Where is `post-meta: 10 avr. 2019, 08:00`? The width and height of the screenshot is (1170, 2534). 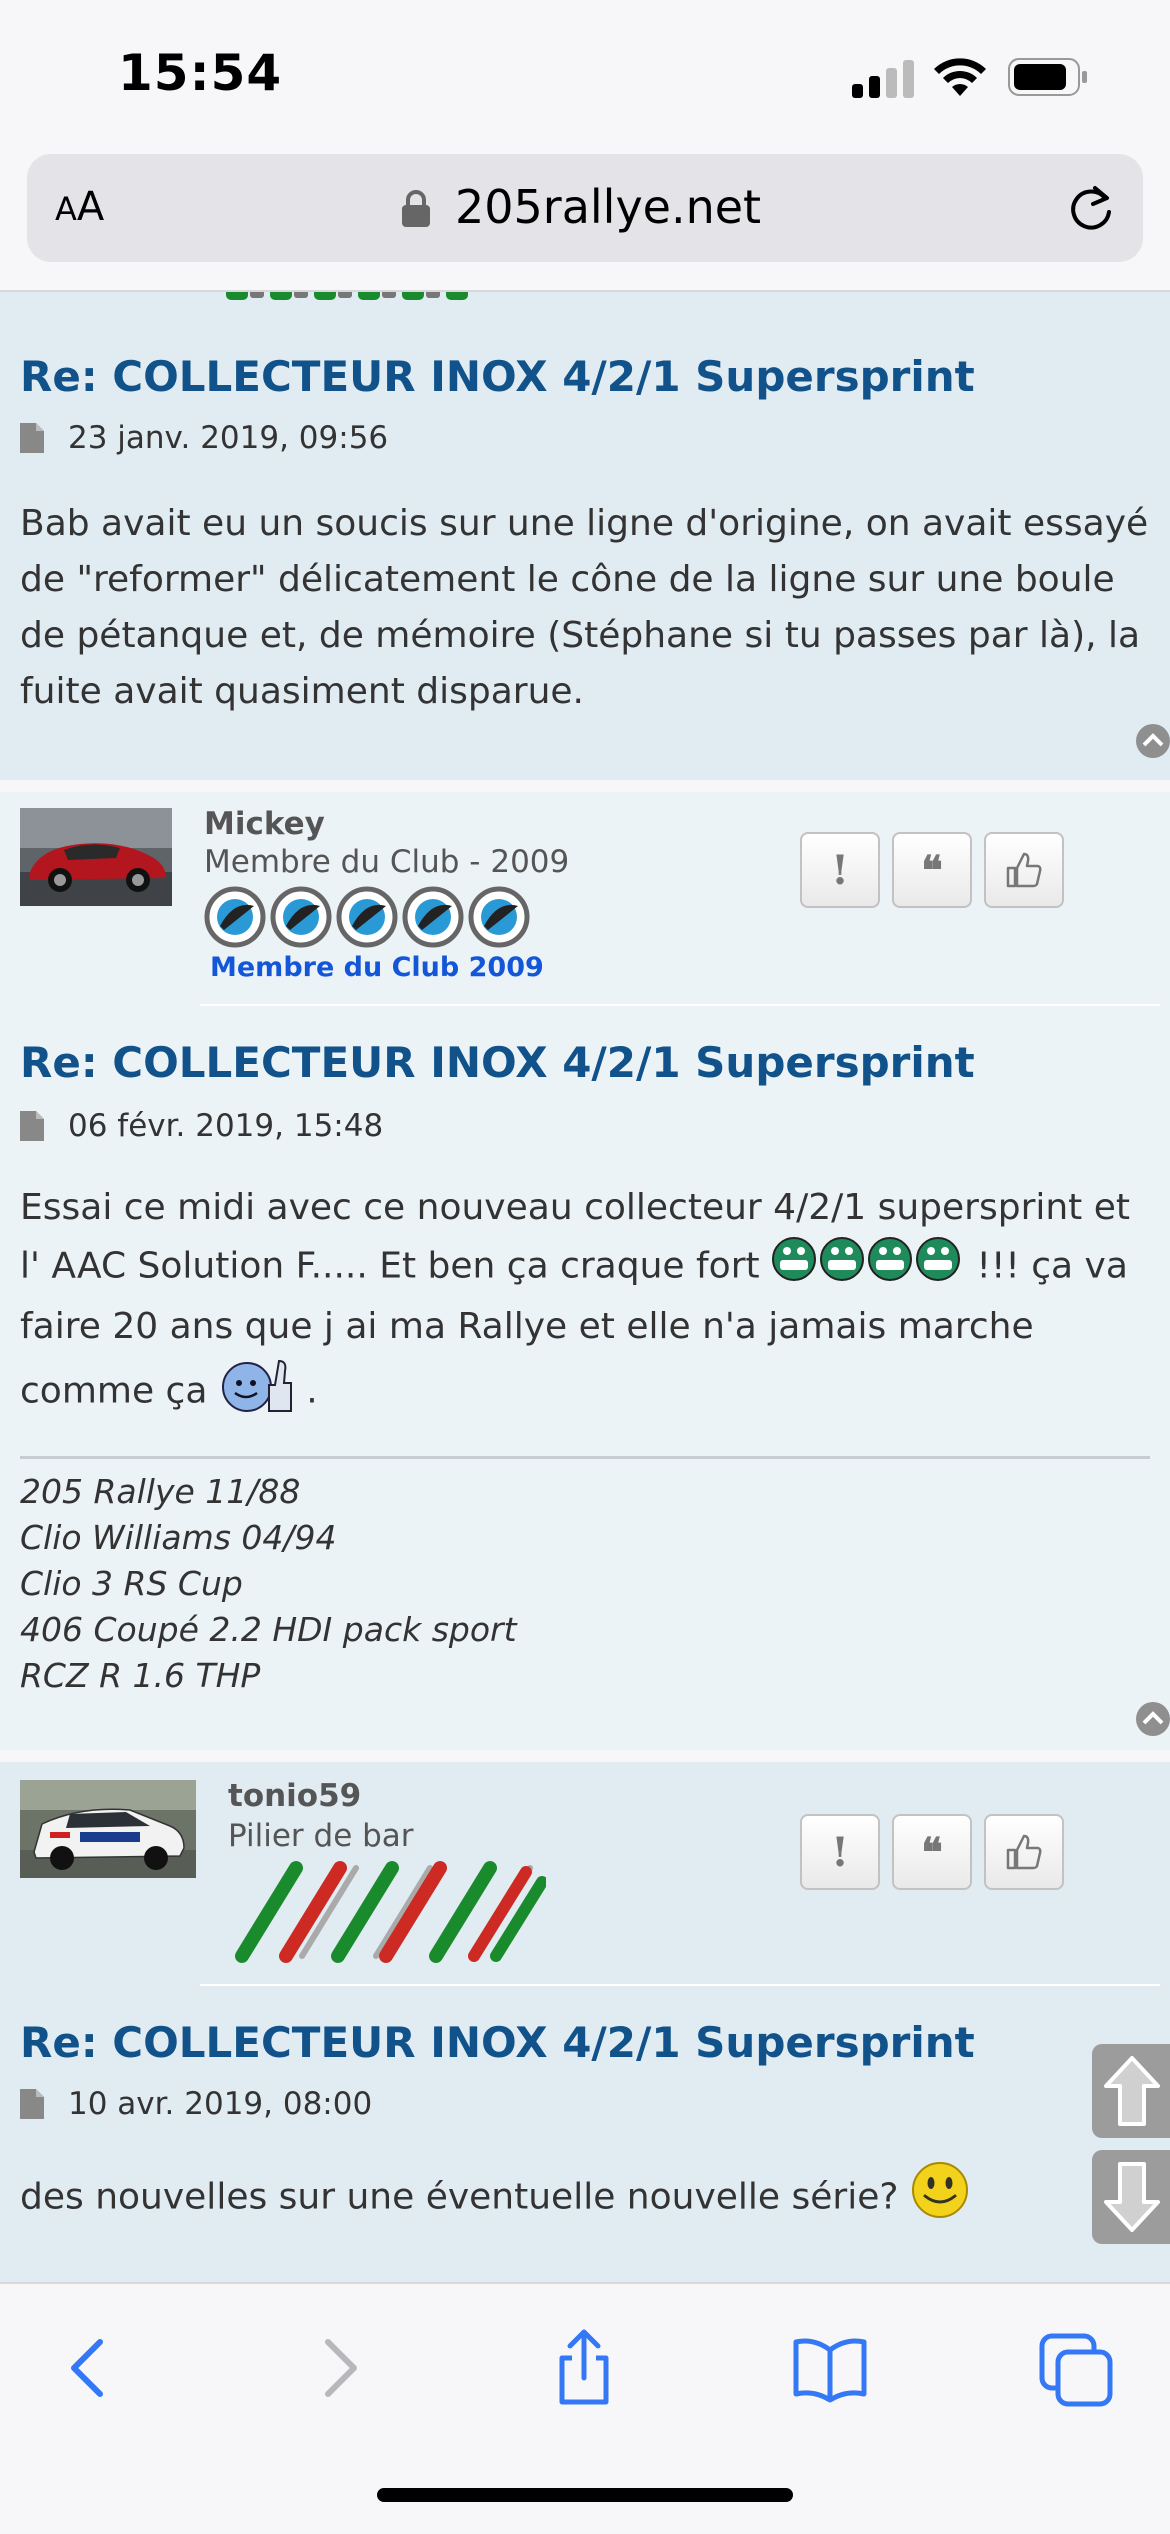 post-meta: 10 avr. 2019, 08:00 is located at coordinates (196, 2104).